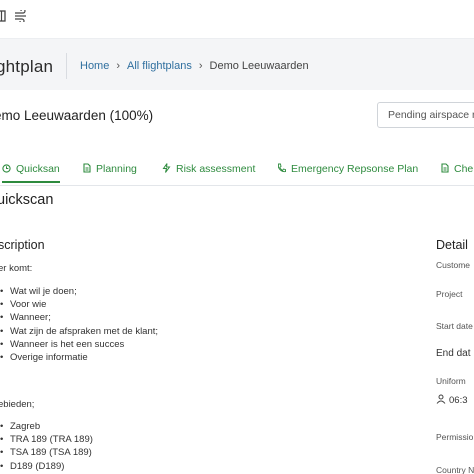 The width and height of the screenshot is (474, 474). I want to click on uniform-label: Uniform, so click(451, 381).